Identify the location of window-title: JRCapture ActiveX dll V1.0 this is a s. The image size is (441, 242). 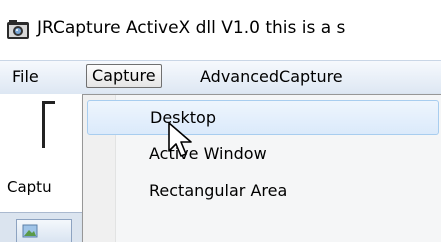
(191, 28).